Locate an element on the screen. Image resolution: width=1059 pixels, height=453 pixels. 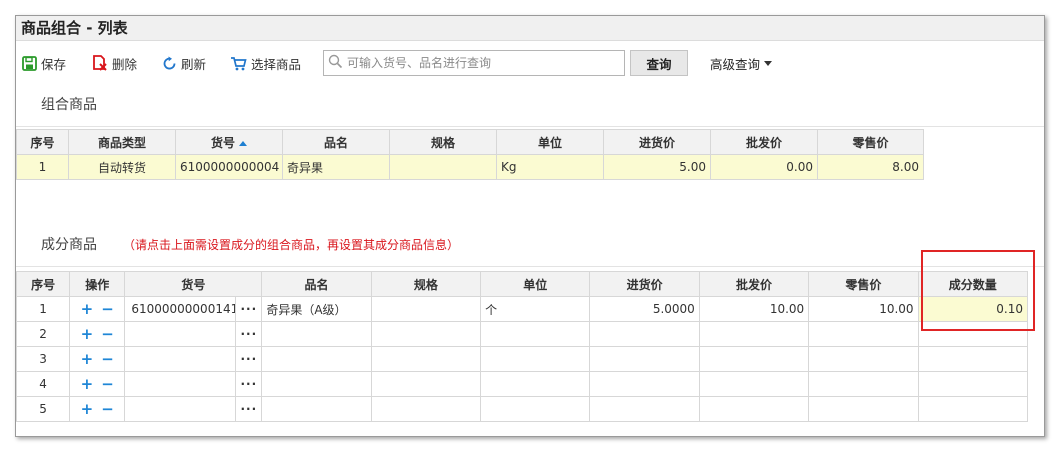
cell-unit is located at coordinates (535, 409).